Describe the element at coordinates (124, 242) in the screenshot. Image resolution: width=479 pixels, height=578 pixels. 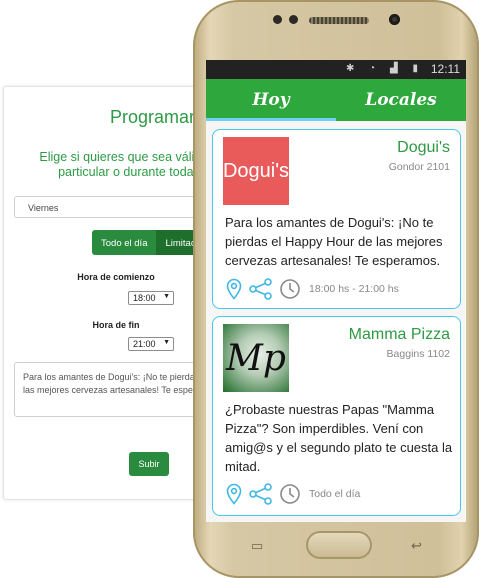
I see `all-day-button: Todo el día` at that location.